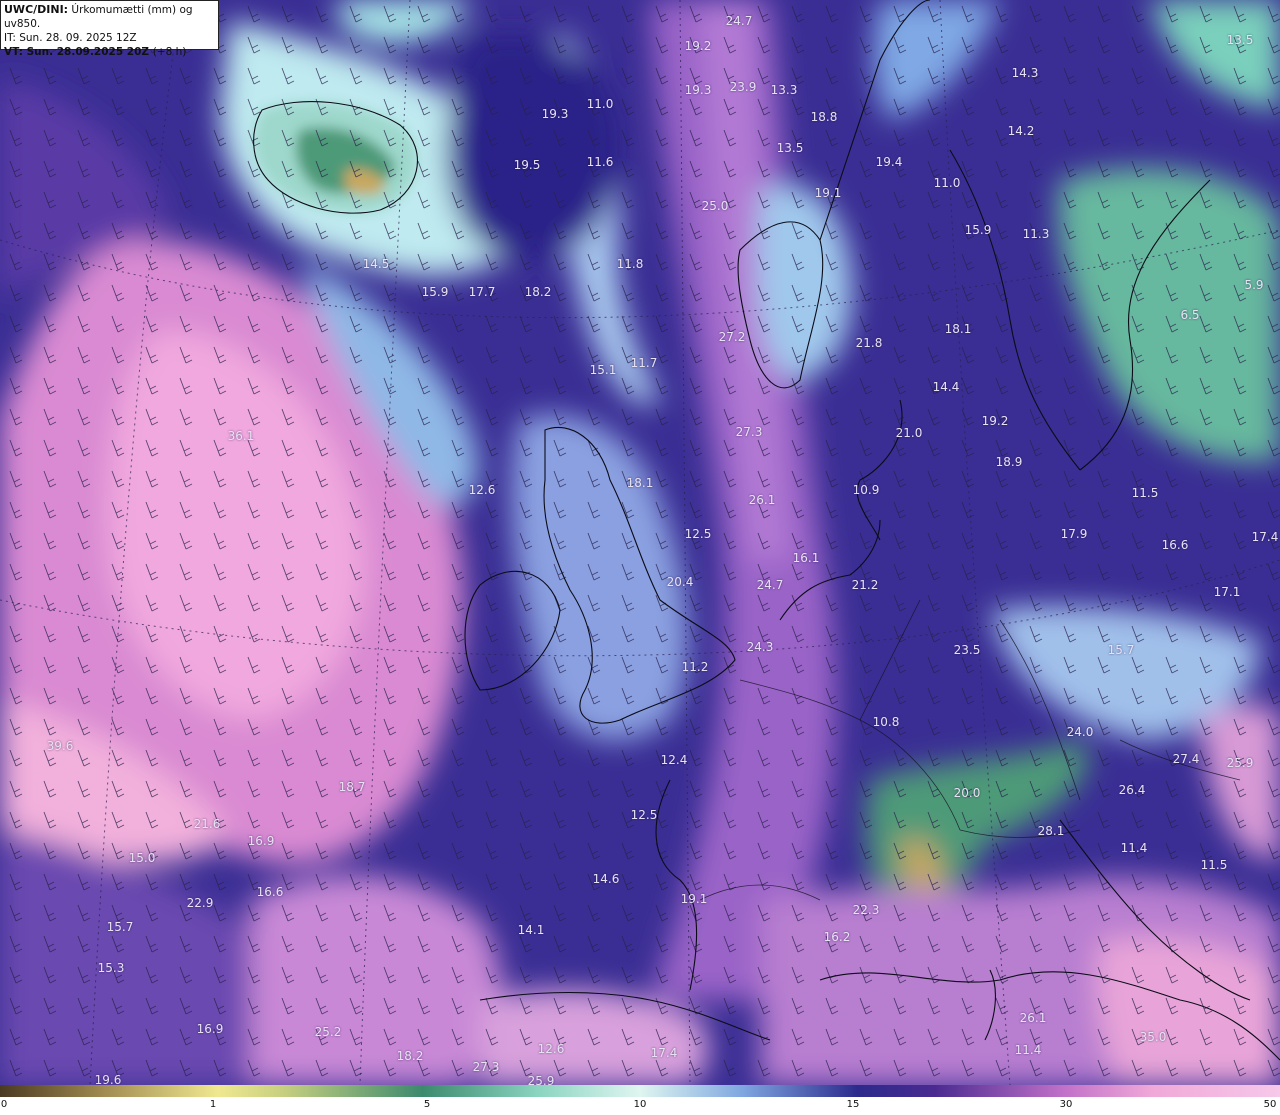  Describe the element at coordinates (674, 760) in the screenshot. I see `value-label: 12.4` at that location.